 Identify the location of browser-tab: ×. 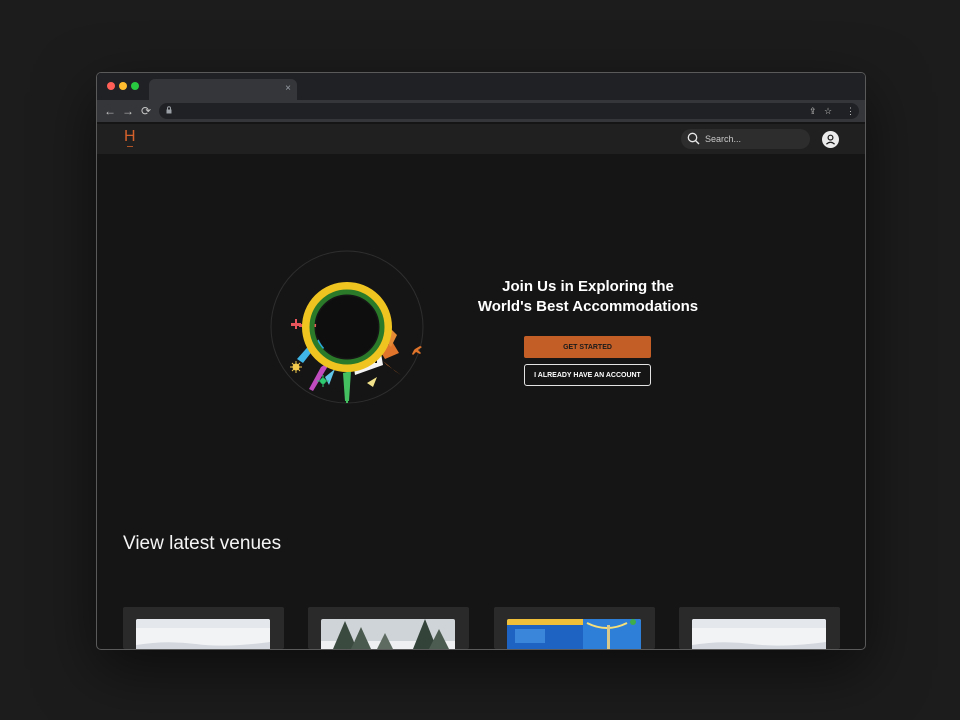
(223, 89).